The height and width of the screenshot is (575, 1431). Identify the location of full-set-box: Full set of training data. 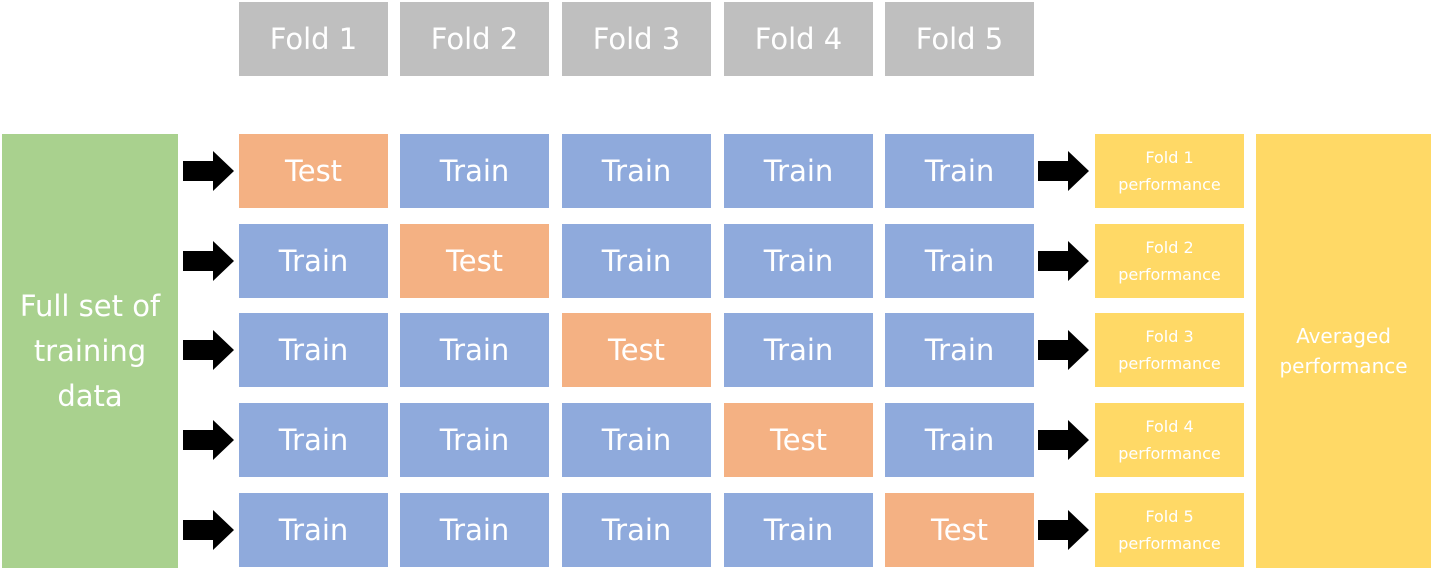
(90, 351).